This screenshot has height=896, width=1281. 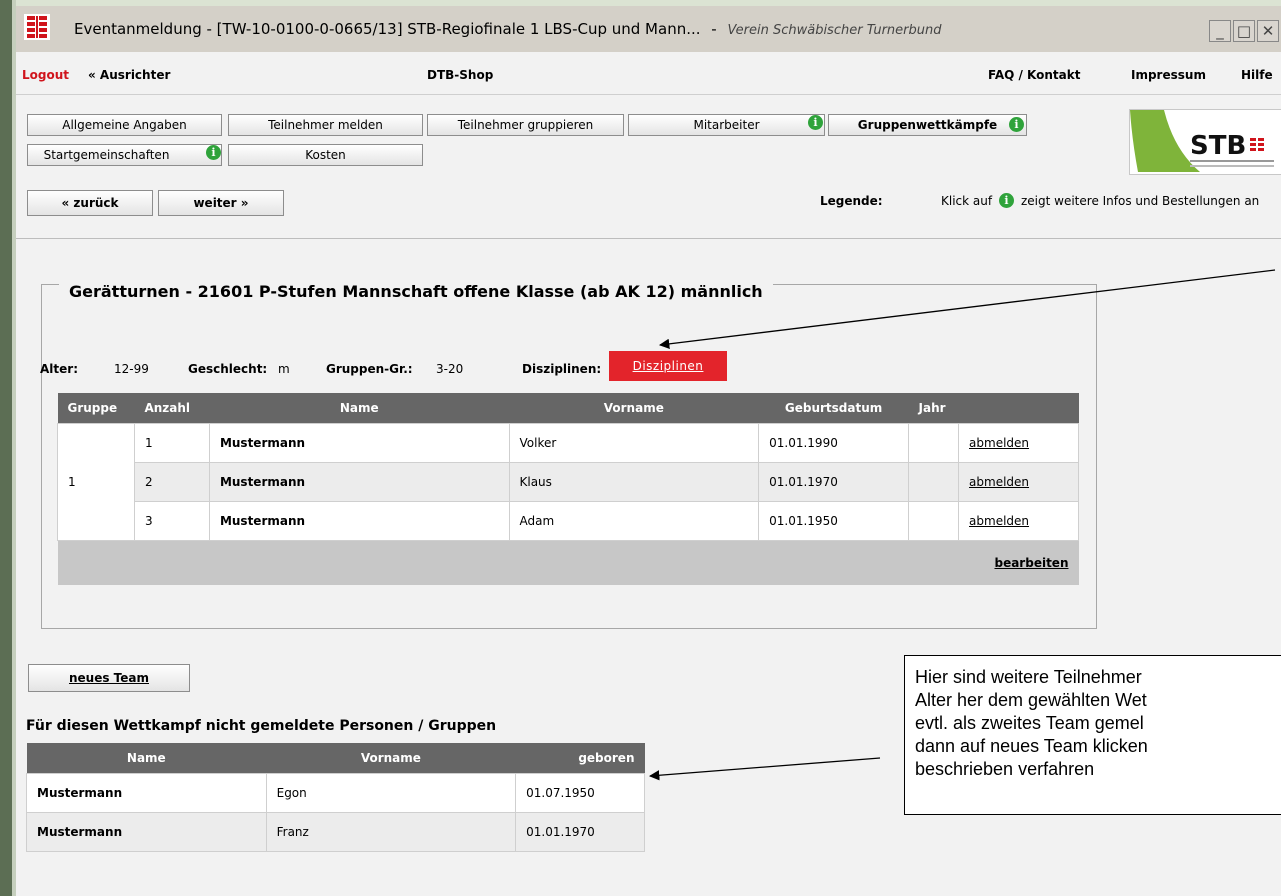 I want to click on arrow-to-unregistered, so click(x=764, y=769).